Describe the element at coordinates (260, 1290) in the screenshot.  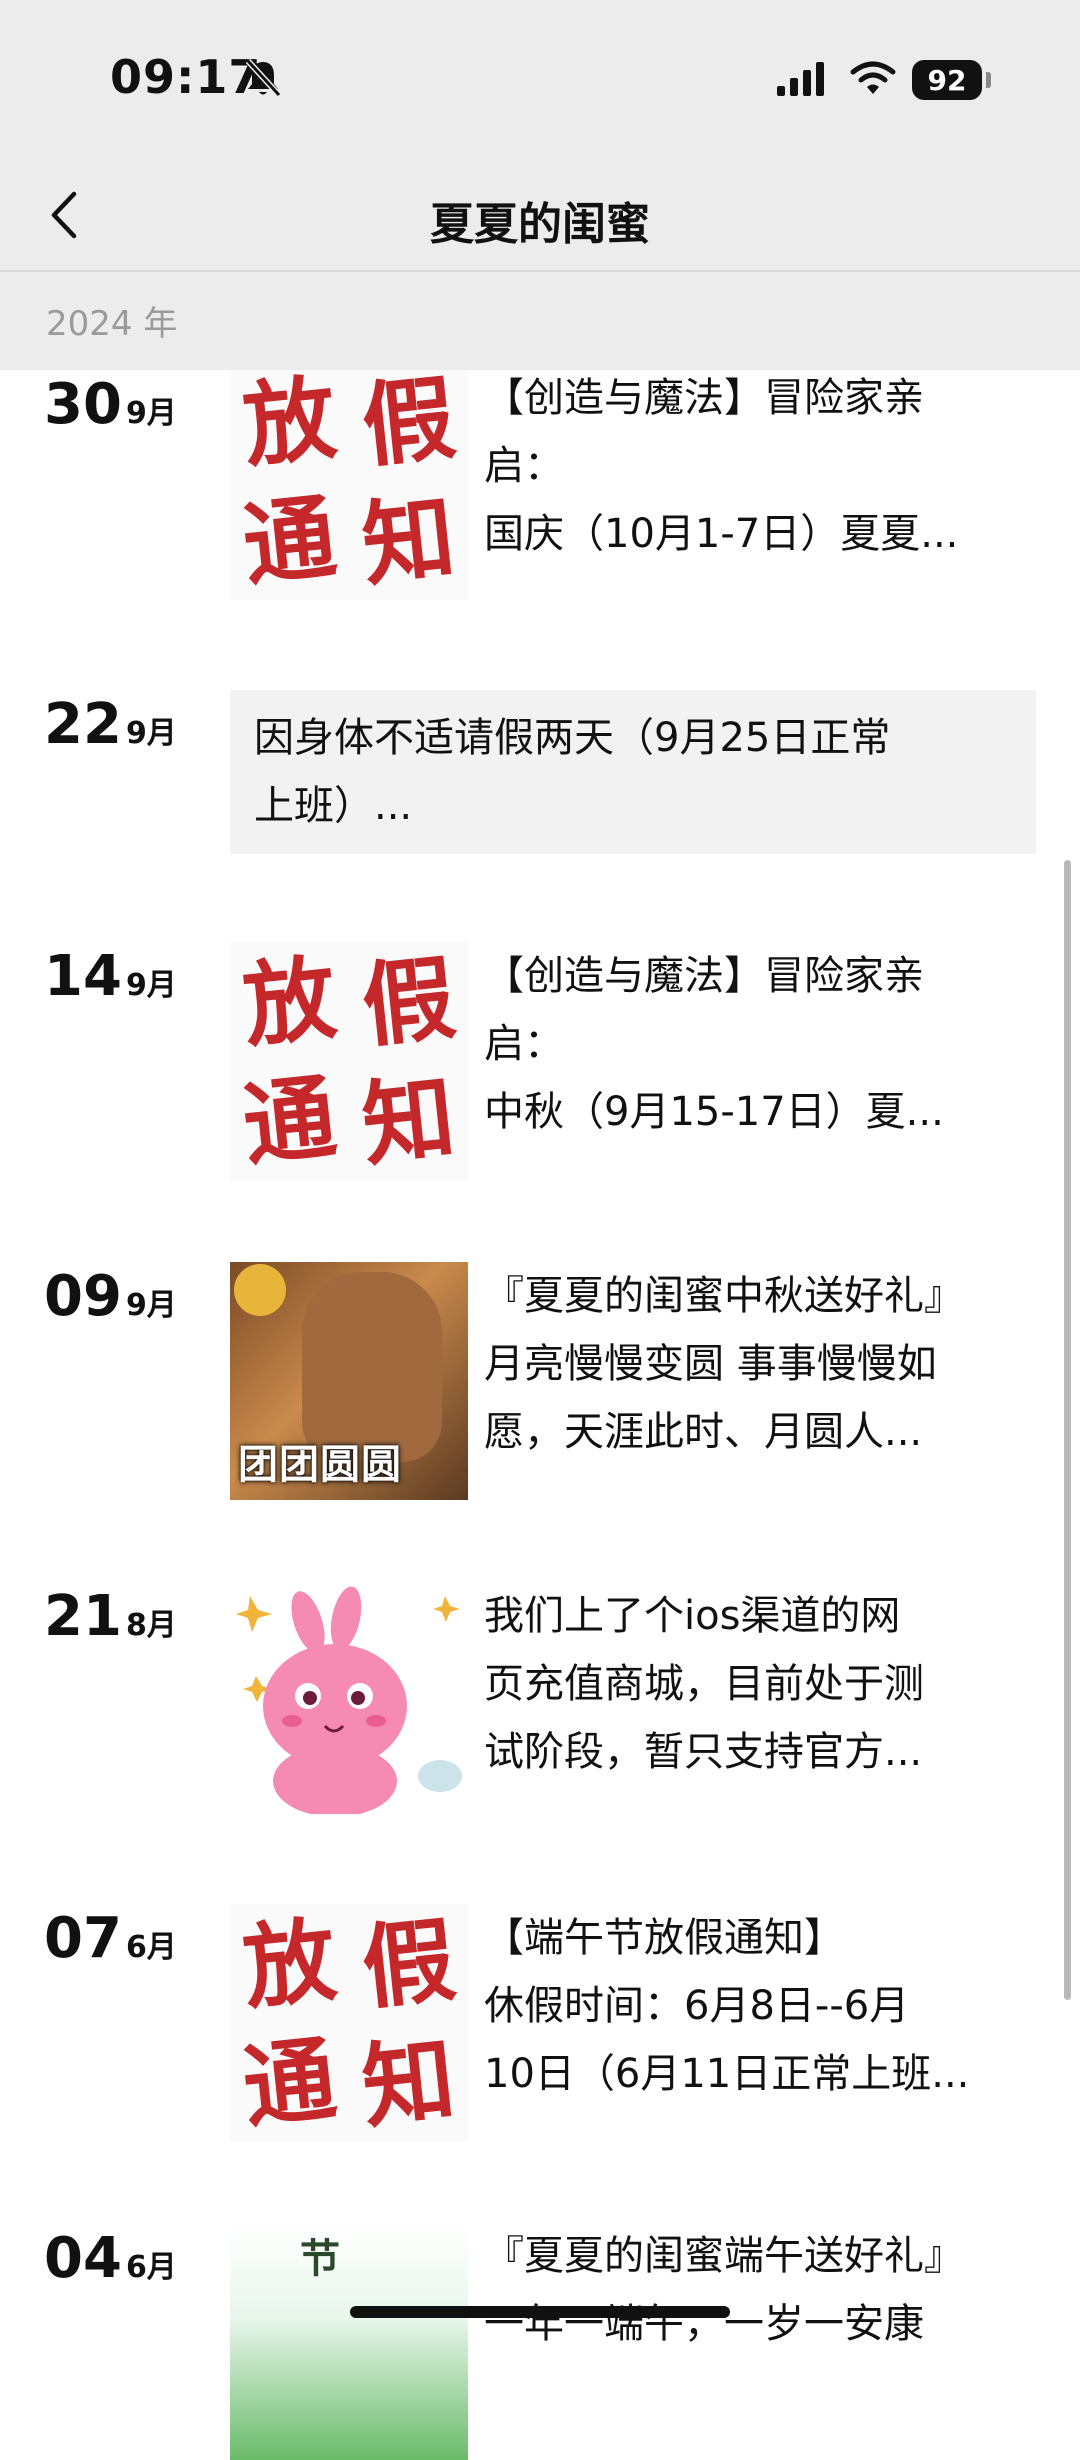
I see `moon-shape` at that location.